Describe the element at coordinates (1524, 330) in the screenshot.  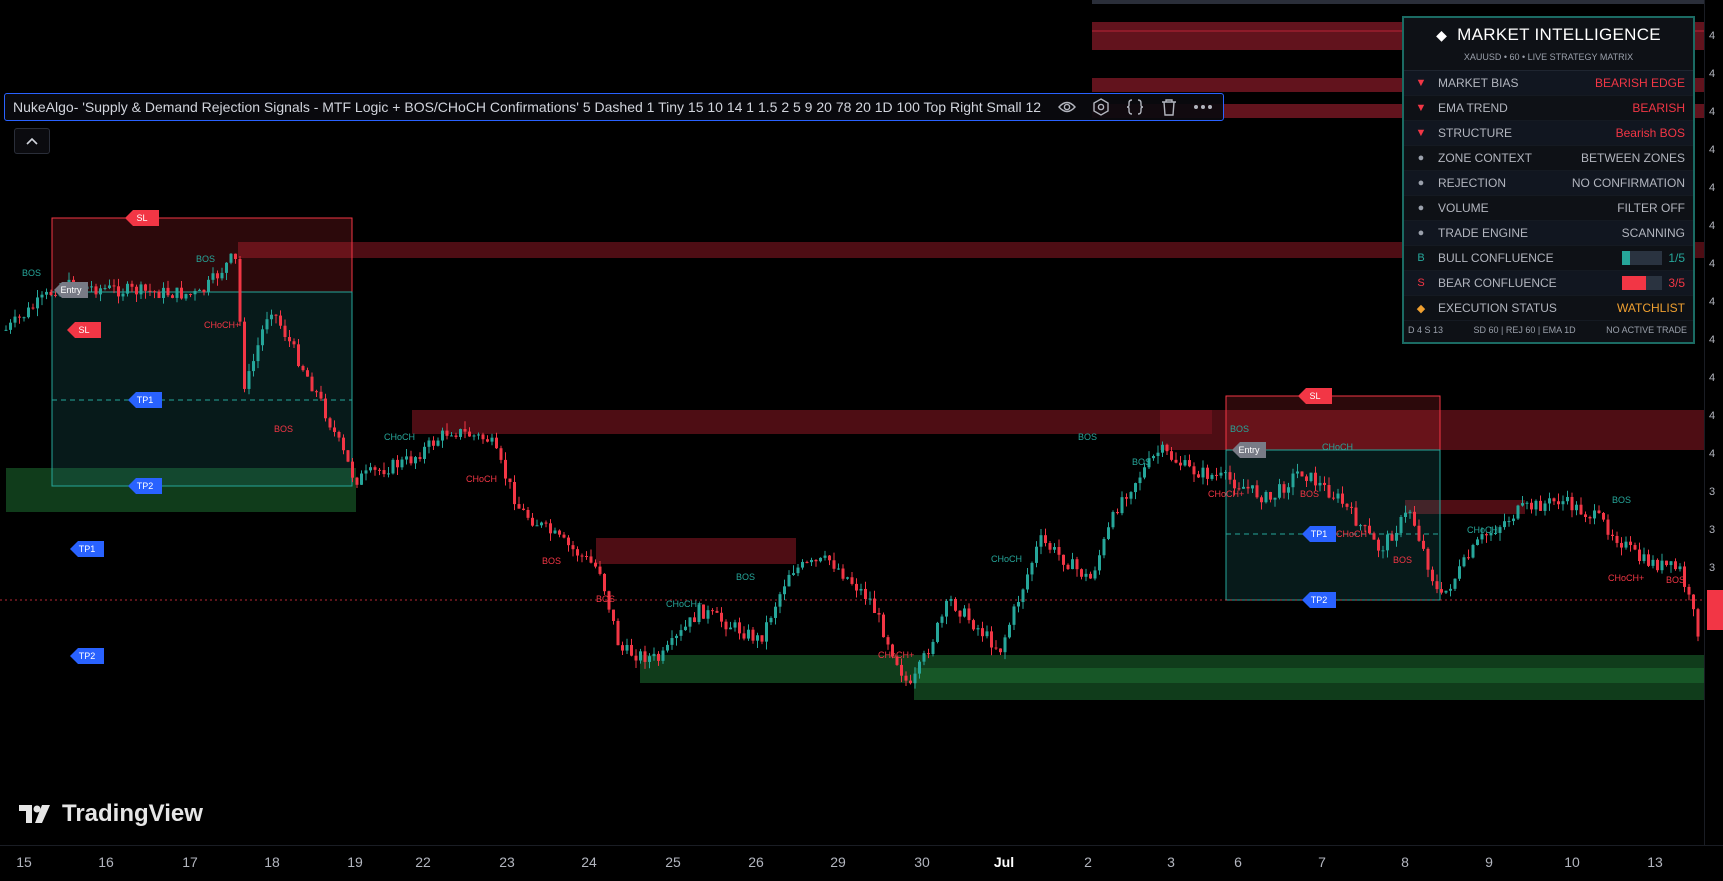
I see `footer-mid: SD 60 | REJ 60 | EMA 1D` at that location.